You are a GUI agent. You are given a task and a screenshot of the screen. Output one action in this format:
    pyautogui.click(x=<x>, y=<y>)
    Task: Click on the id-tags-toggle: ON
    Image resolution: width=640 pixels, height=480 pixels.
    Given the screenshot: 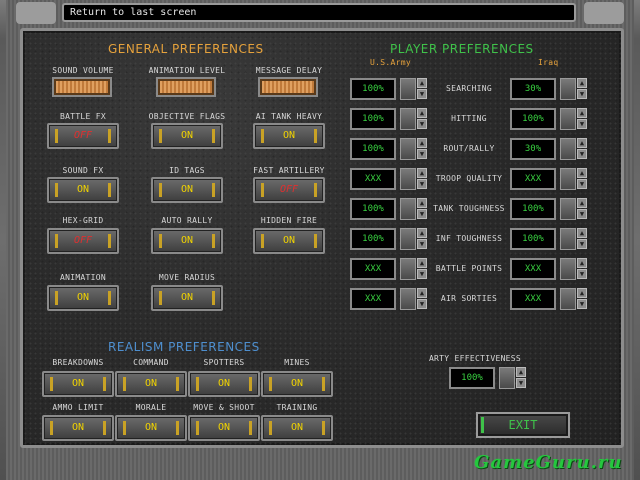 What is the action you would take?
    pyautogui.click(x=187, y=190)
    